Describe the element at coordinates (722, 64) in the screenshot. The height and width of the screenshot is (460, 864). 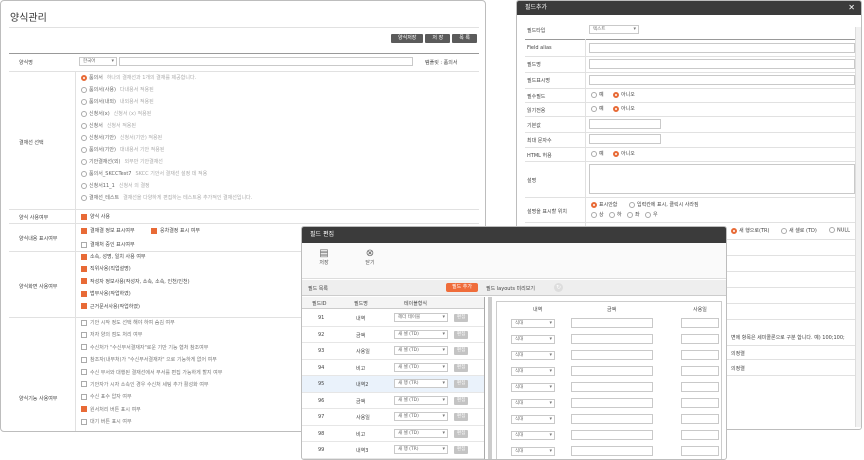
I see `field-name-input` at that location.